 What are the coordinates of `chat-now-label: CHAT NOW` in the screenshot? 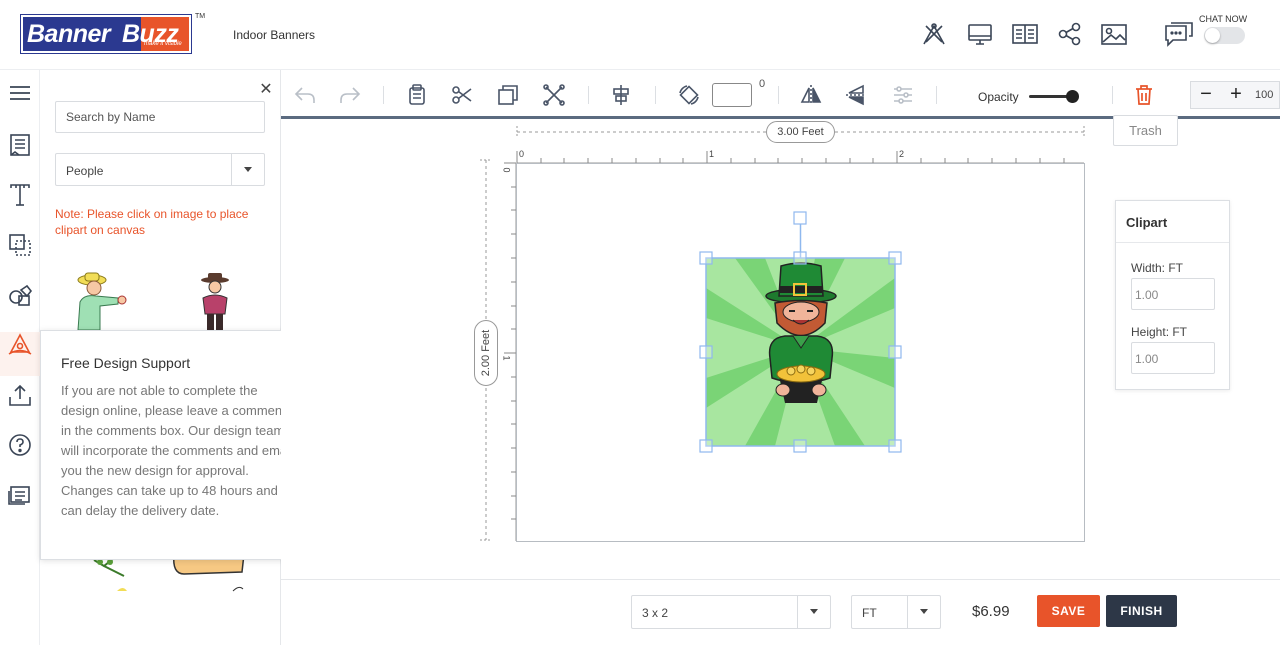 It's located at (1223, 19).